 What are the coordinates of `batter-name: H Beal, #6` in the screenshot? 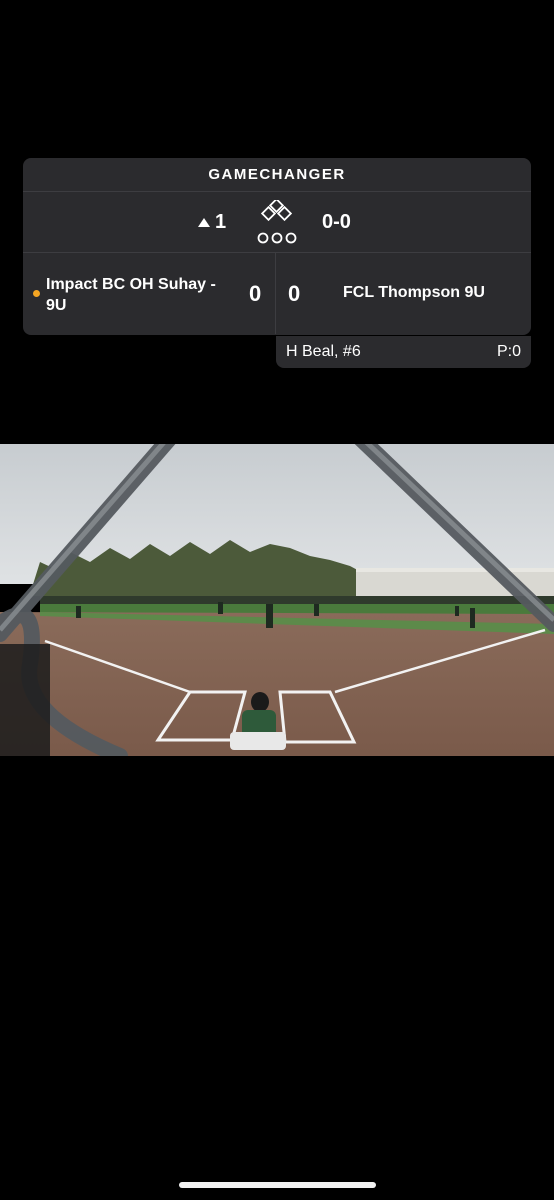 It's located at (323, 351).